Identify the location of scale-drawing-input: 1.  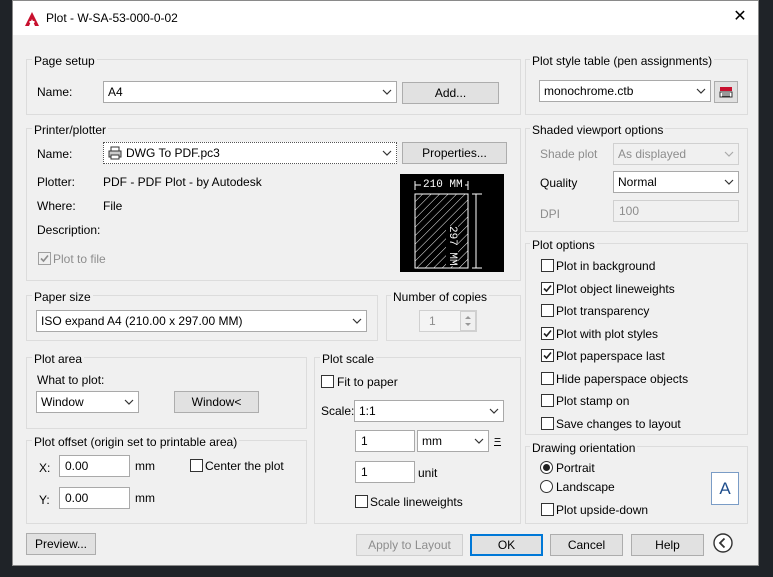
(385, 472).